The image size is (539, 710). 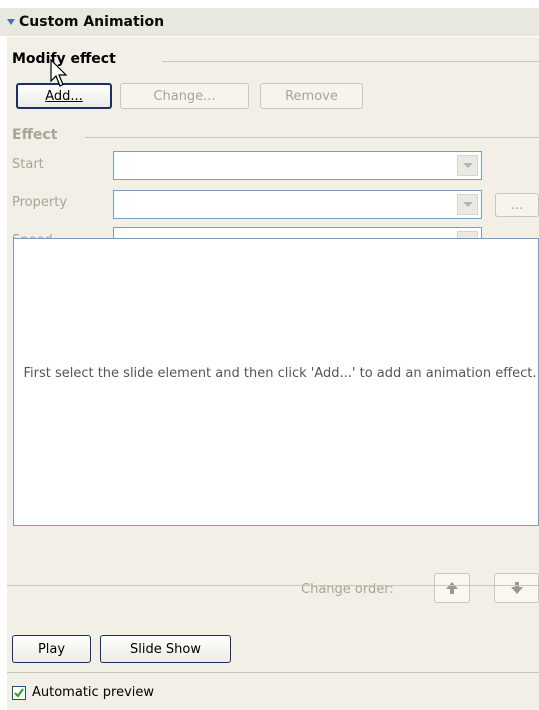 What do you see at coordinates (35, 135) in the screenshot?
I see `effect-section-title: Effect` at bounding box center [35, 135].